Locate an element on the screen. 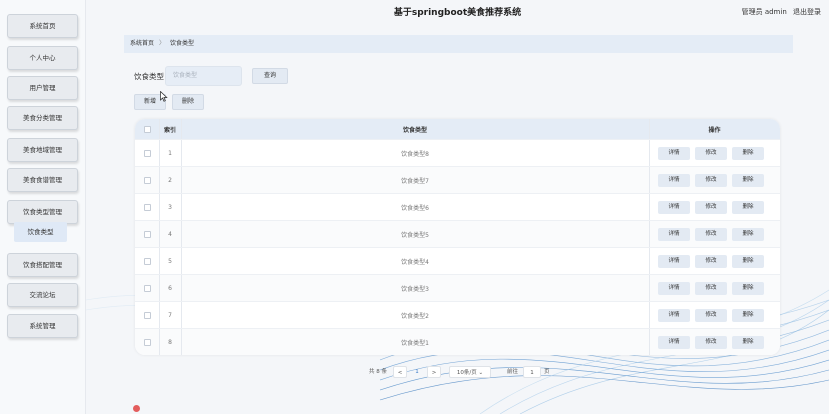 The image size is (829, 414). sidebar-item-food-category: 美食分类管理 is located at coordinates (42, 118).